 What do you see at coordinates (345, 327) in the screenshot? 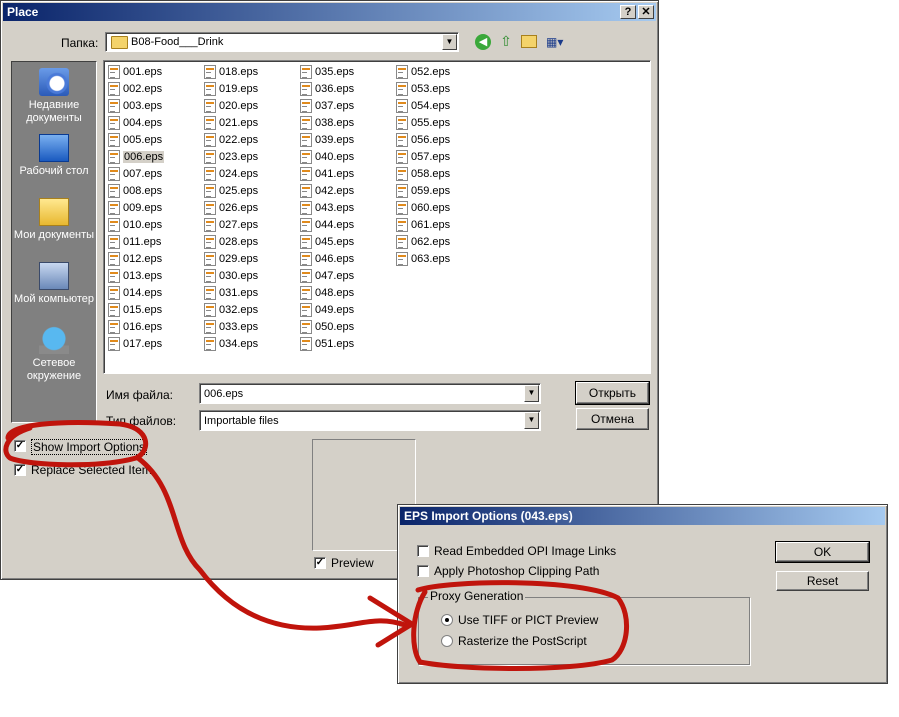
I see `file-item: 050.eps` at bounding box center [345, 327].